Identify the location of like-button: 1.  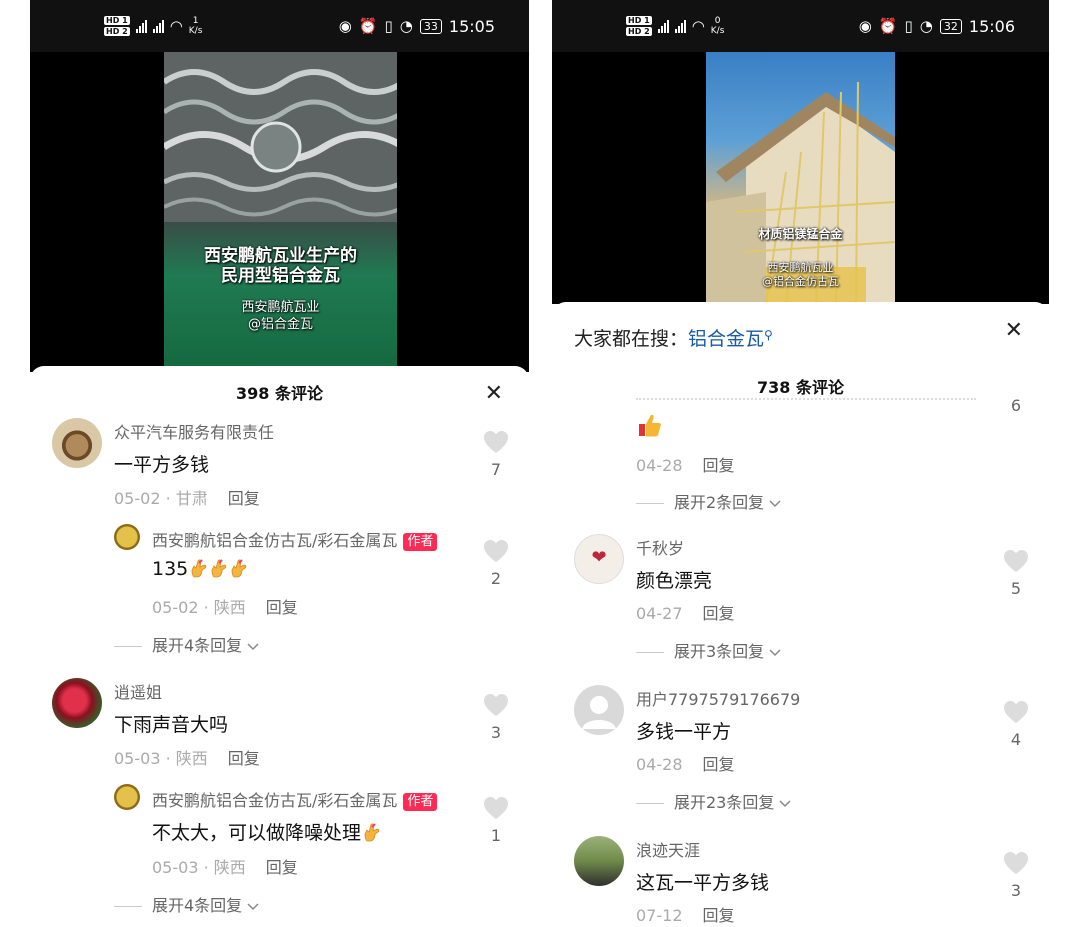
(496, 820).